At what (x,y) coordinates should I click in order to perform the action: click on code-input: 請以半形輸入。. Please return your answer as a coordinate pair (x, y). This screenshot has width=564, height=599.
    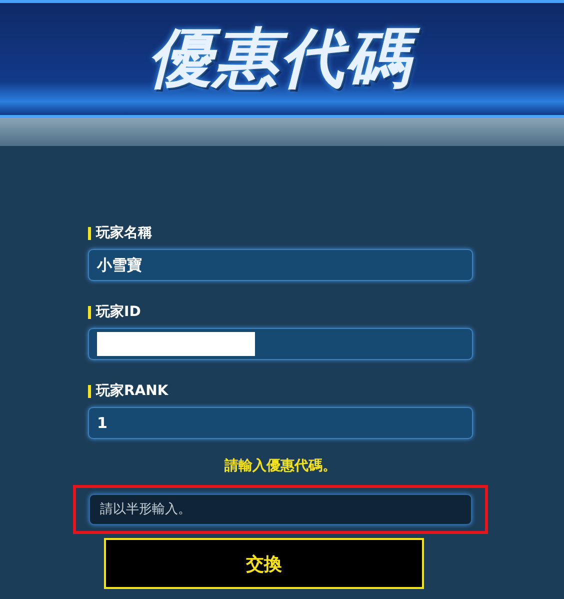
    Looking at the image, I should click on (280, 509).